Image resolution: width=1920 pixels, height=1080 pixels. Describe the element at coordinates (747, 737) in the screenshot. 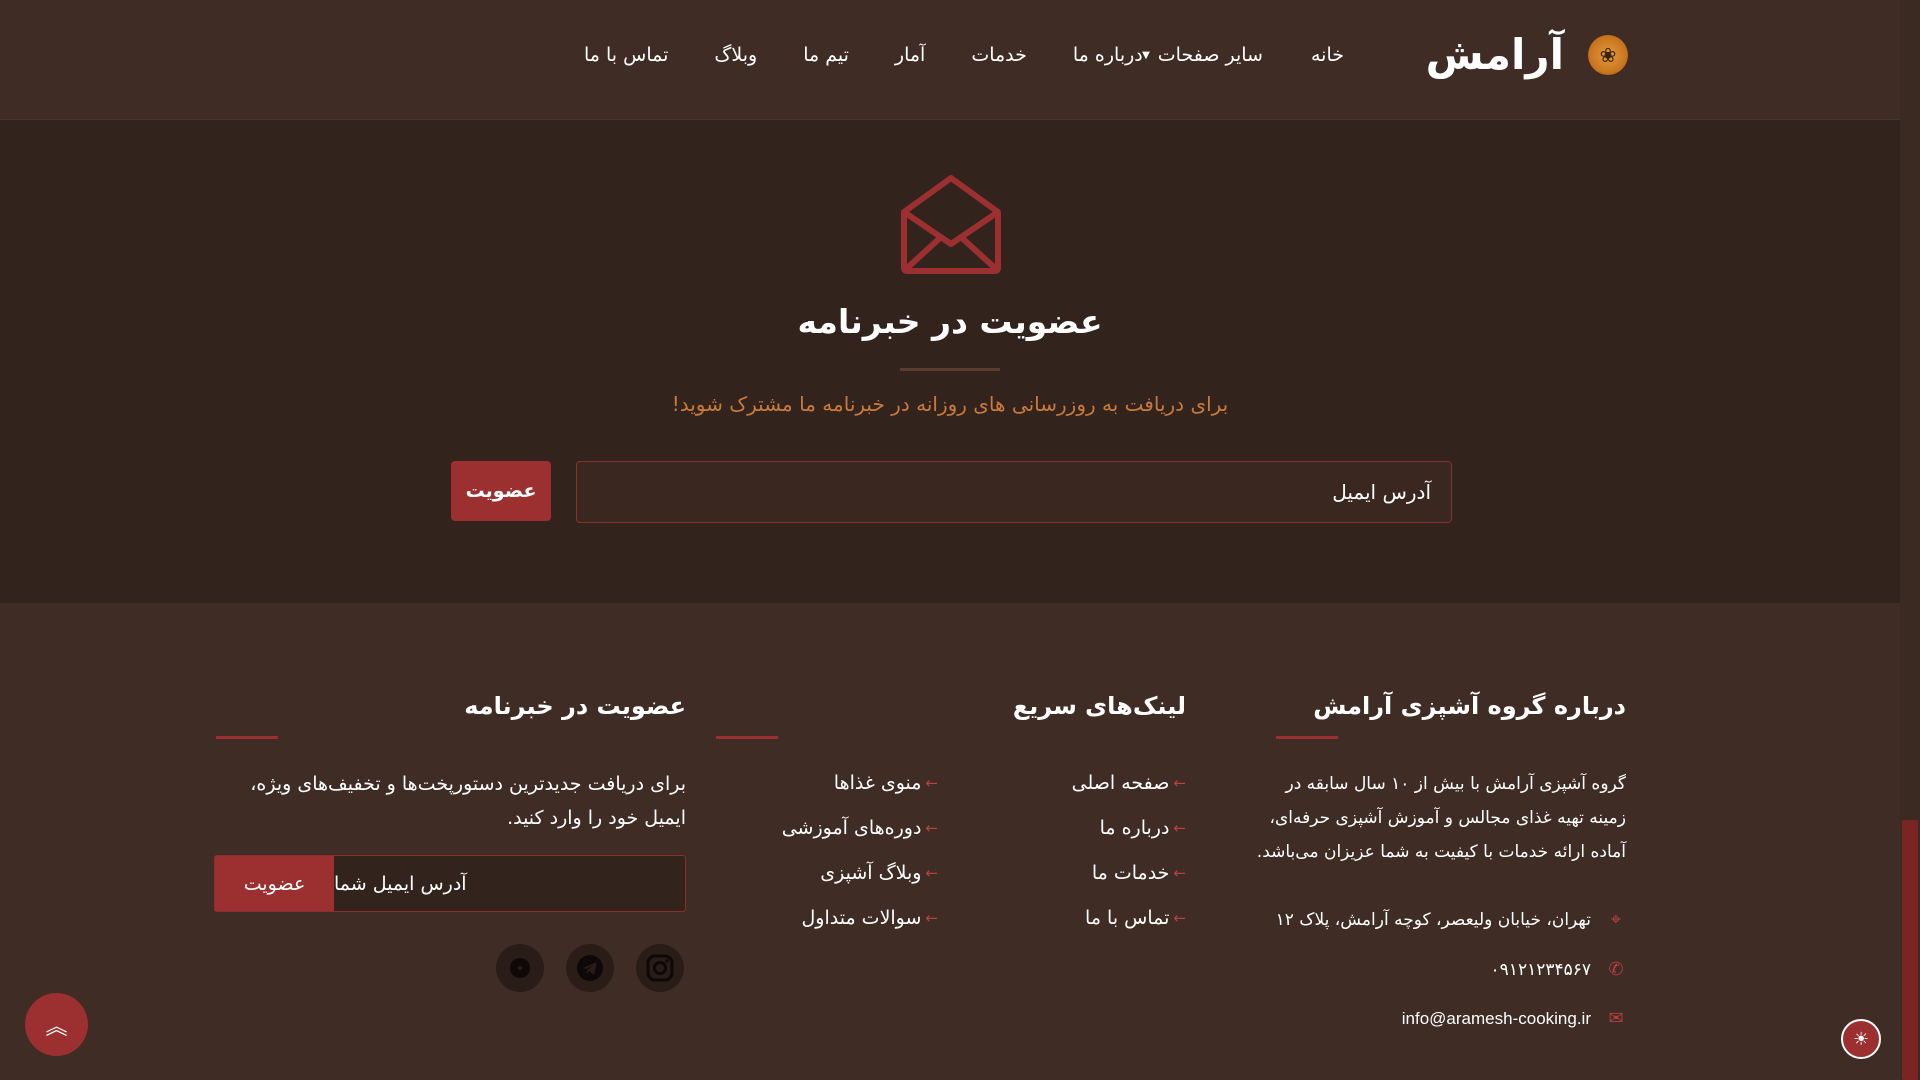

I see `quick-links-underline` at that location.